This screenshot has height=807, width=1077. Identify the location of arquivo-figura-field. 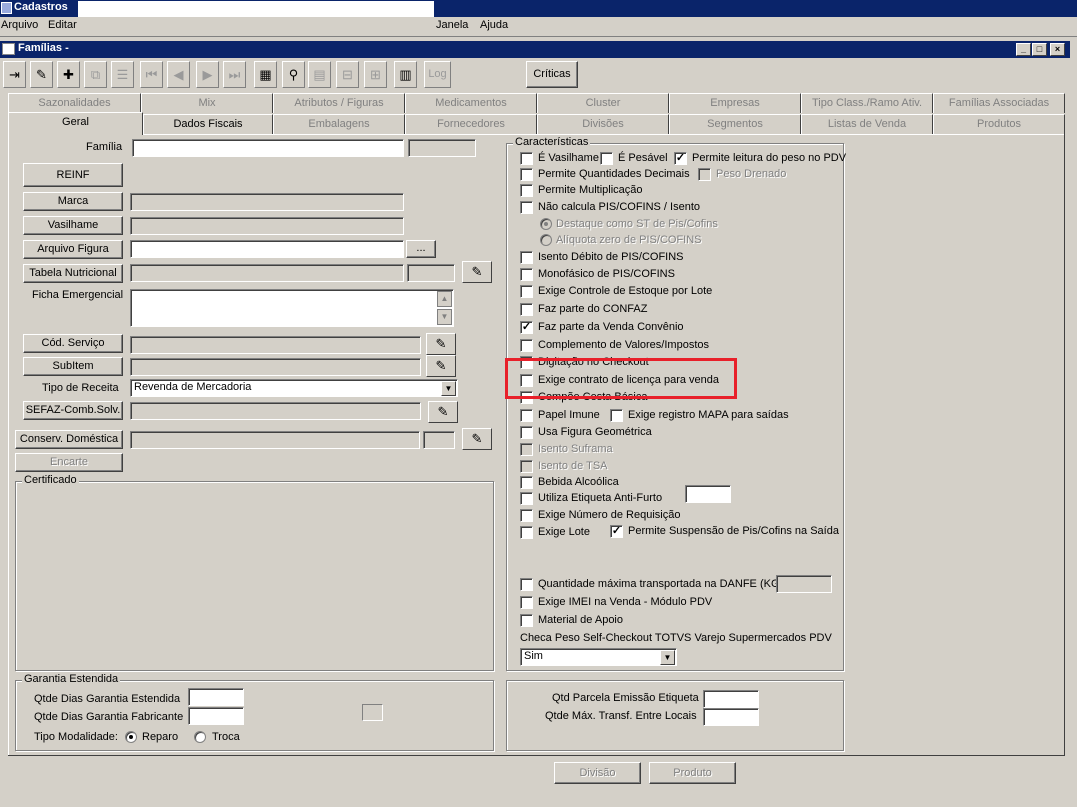
(267, 249).